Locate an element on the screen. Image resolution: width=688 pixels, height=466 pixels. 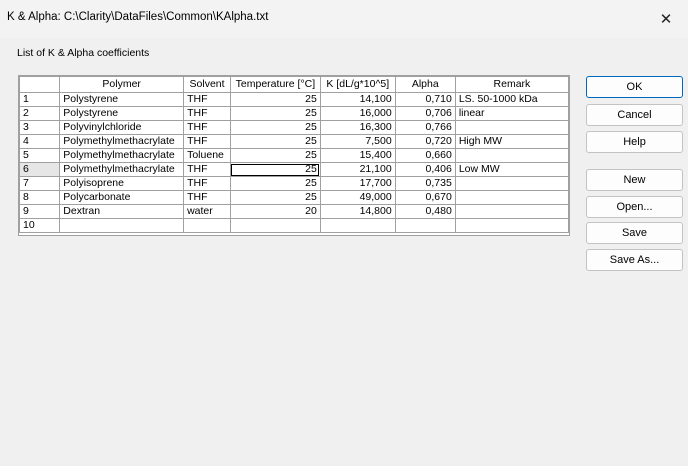
column-header: Remark is located at coordinates (511, 84).